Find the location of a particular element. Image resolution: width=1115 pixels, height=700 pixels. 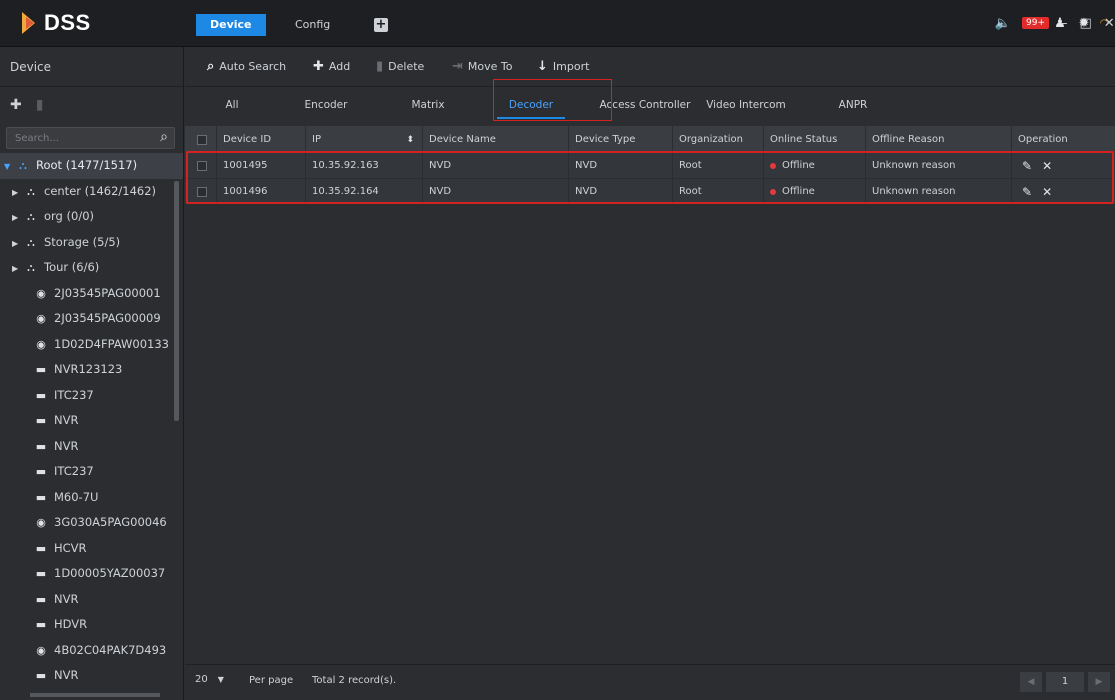

per-page-label: Per page is located at coordinates (271, 680).